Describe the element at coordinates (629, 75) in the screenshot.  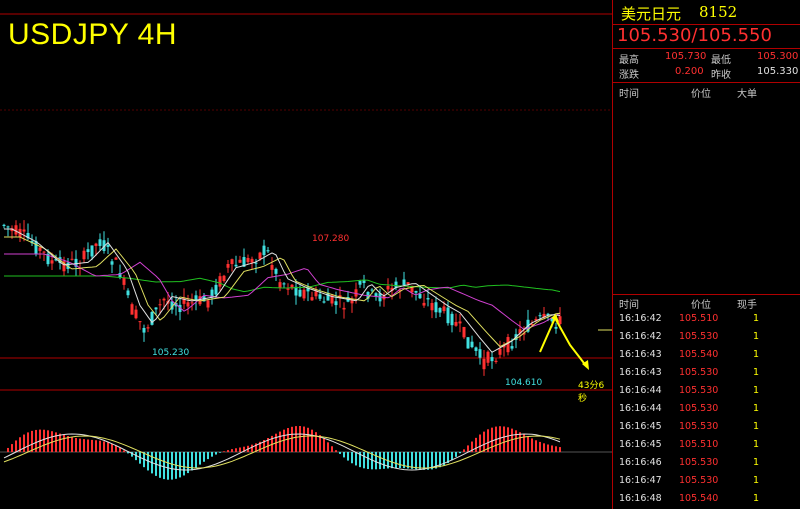
I see `change-label: 涨跌` at that location.